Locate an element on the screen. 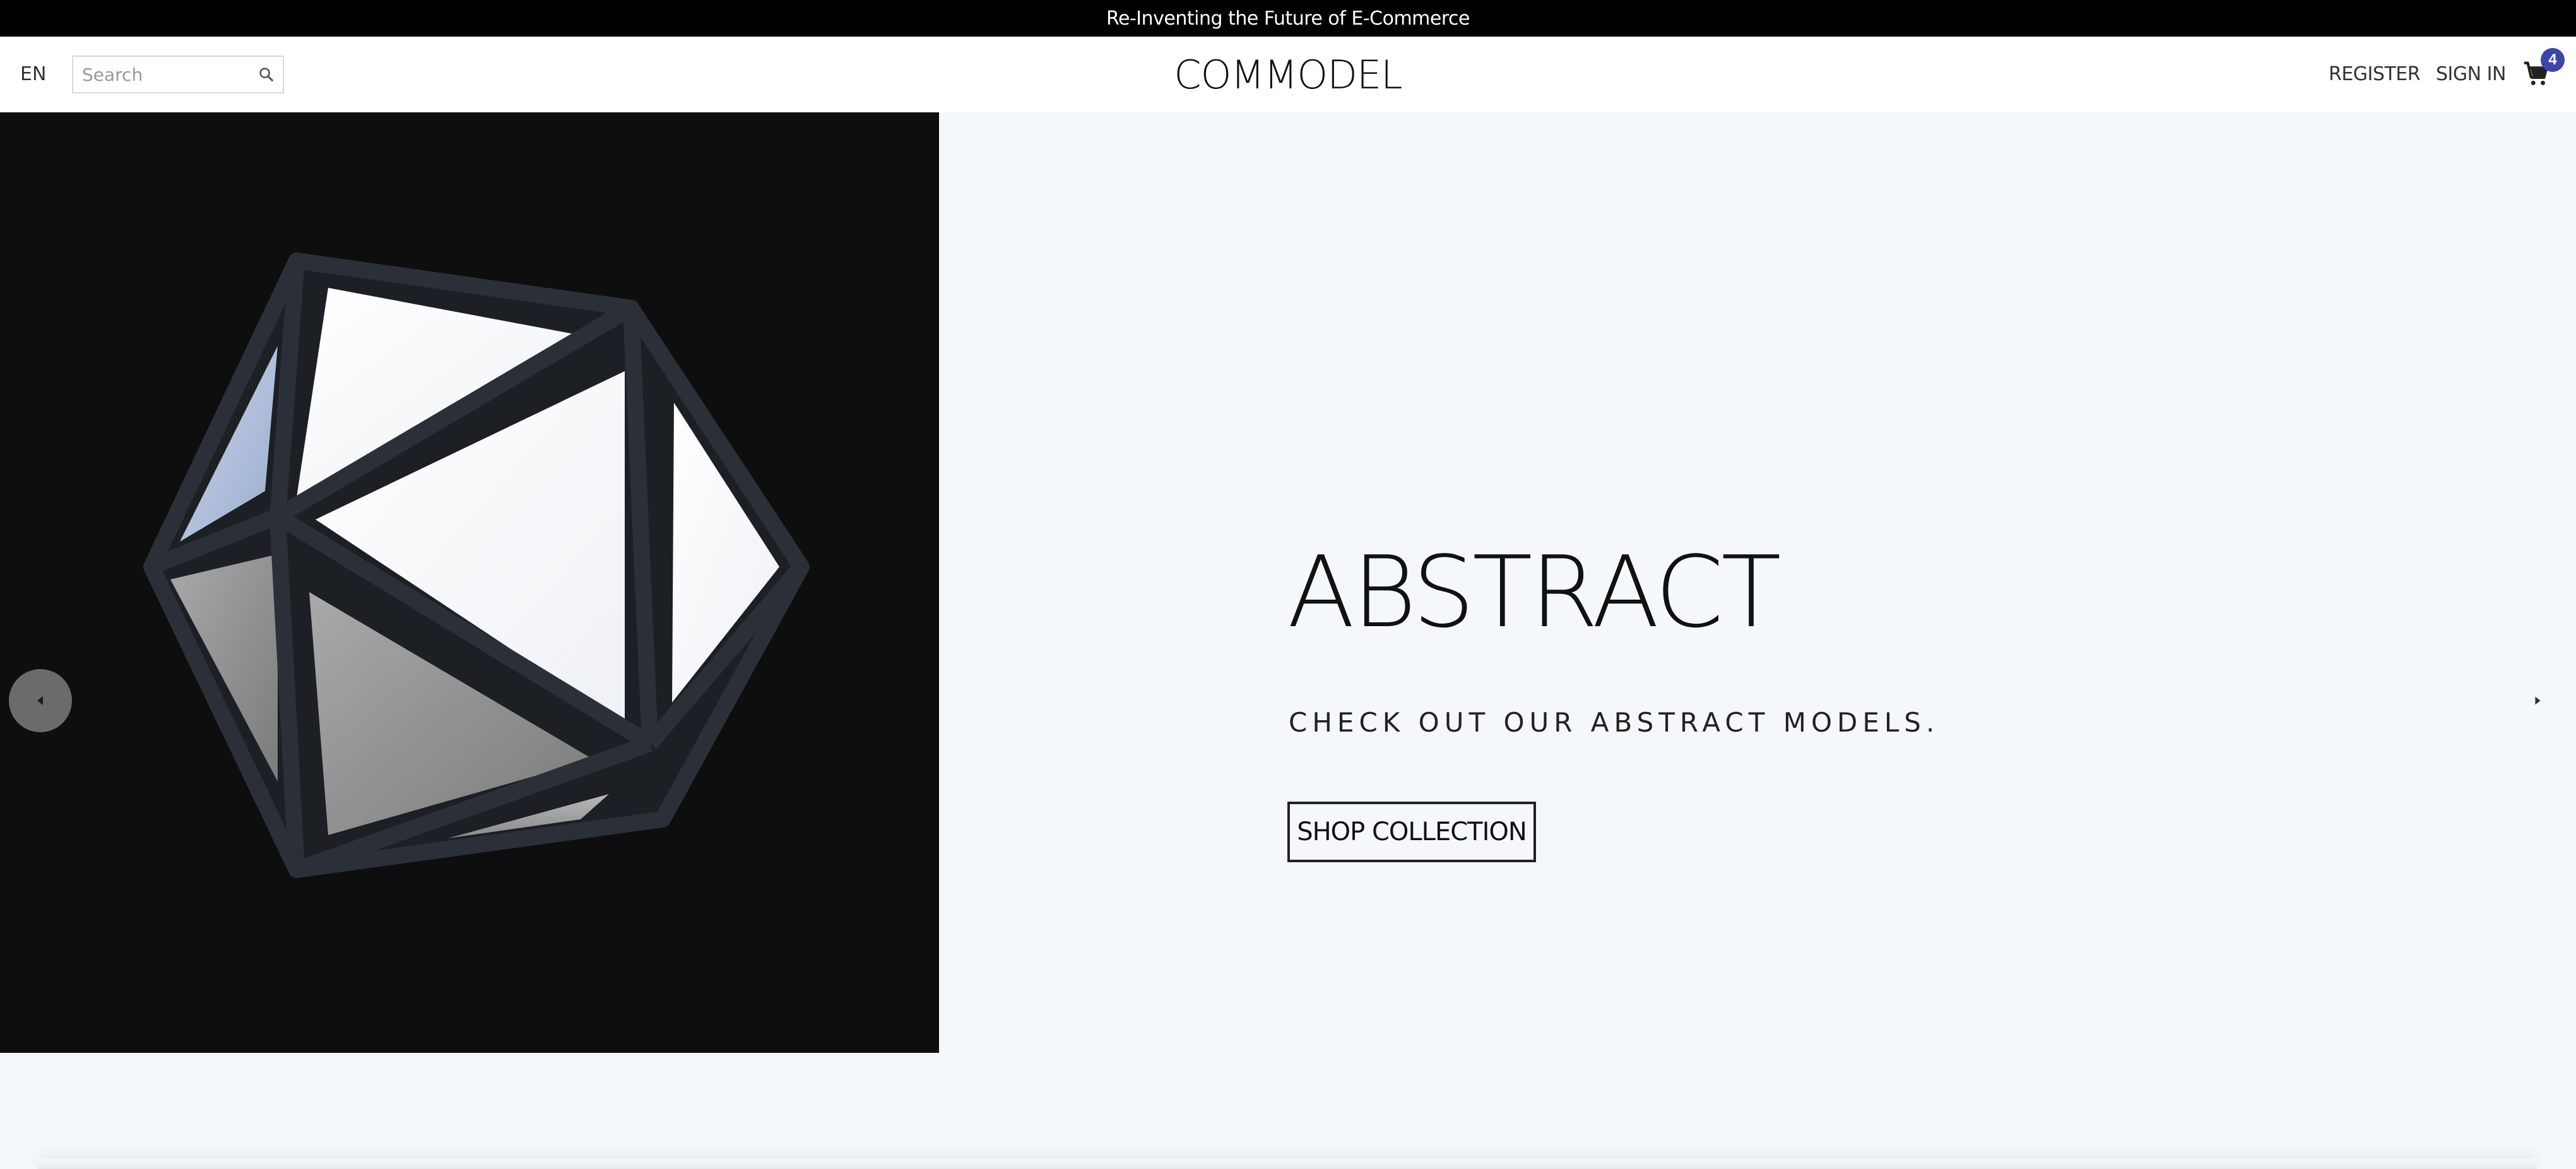 The width and height of the screenshot is (2576, 1169). caret-left-icon is located at coordinates (40, 700).